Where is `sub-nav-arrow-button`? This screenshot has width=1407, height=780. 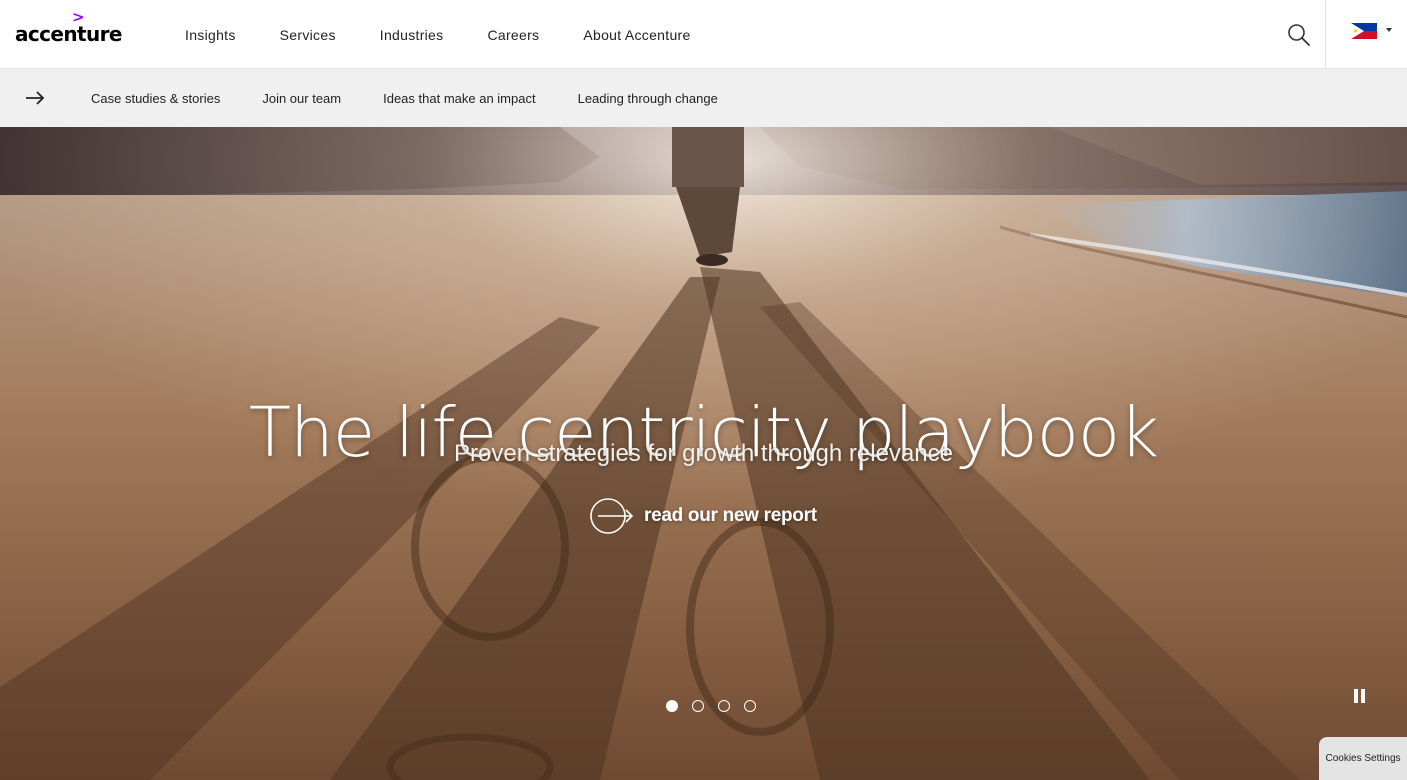 sub-nav-arrow-button is located at coordinates (35, 98).